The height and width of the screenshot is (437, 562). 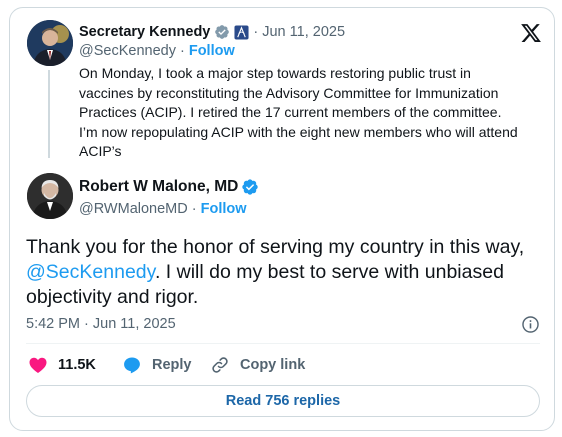 I want to click on verified-icon, so click(x=250, y=187).